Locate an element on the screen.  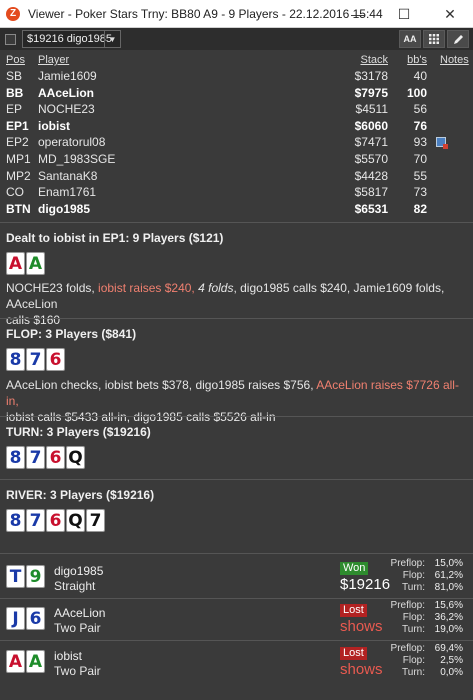
player-pos: SB is located at coordinates (14, 76).